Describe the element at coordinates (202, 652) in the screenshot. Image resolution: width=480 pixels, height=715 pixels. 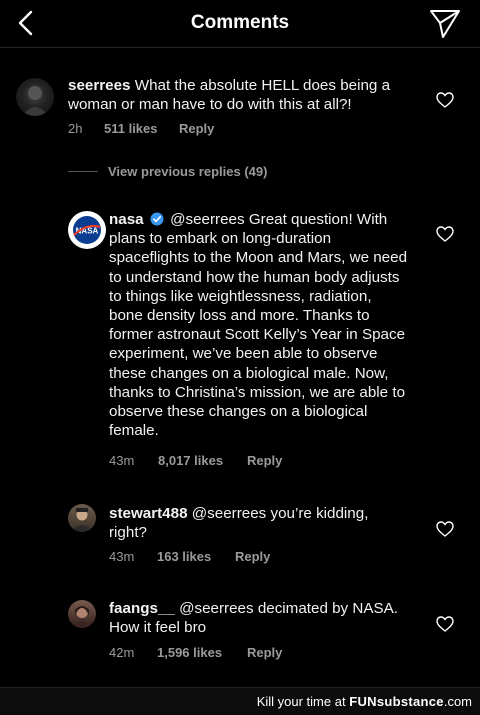
I see `comment-likes: 1,596 likes` at that location.